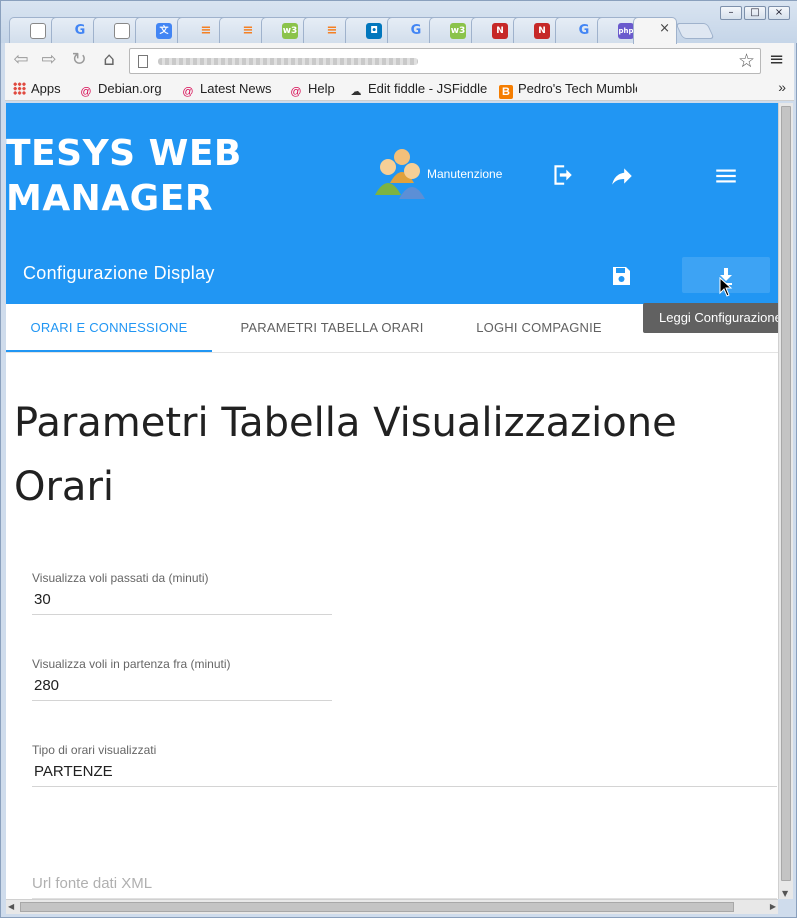 This screenshot has height=918, width=797. Describe the element at coordinates (746, 61) in the screenshot. I see `bookmark-star-icon: ☆` at that location.